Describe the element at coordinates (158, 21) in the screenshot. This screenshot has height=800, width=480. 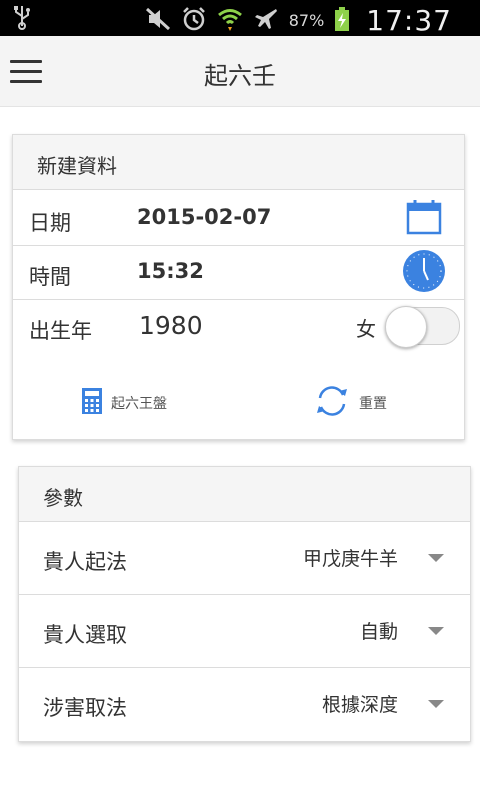
I see `mute-icon` at that location.